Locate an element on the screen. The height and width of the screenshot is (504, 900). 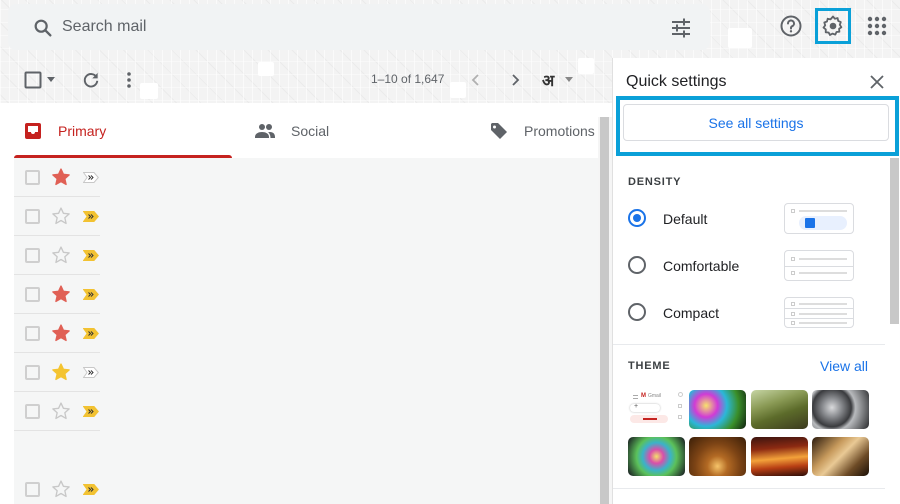
theme-thumb-forest is located at coordinates (779, 409).